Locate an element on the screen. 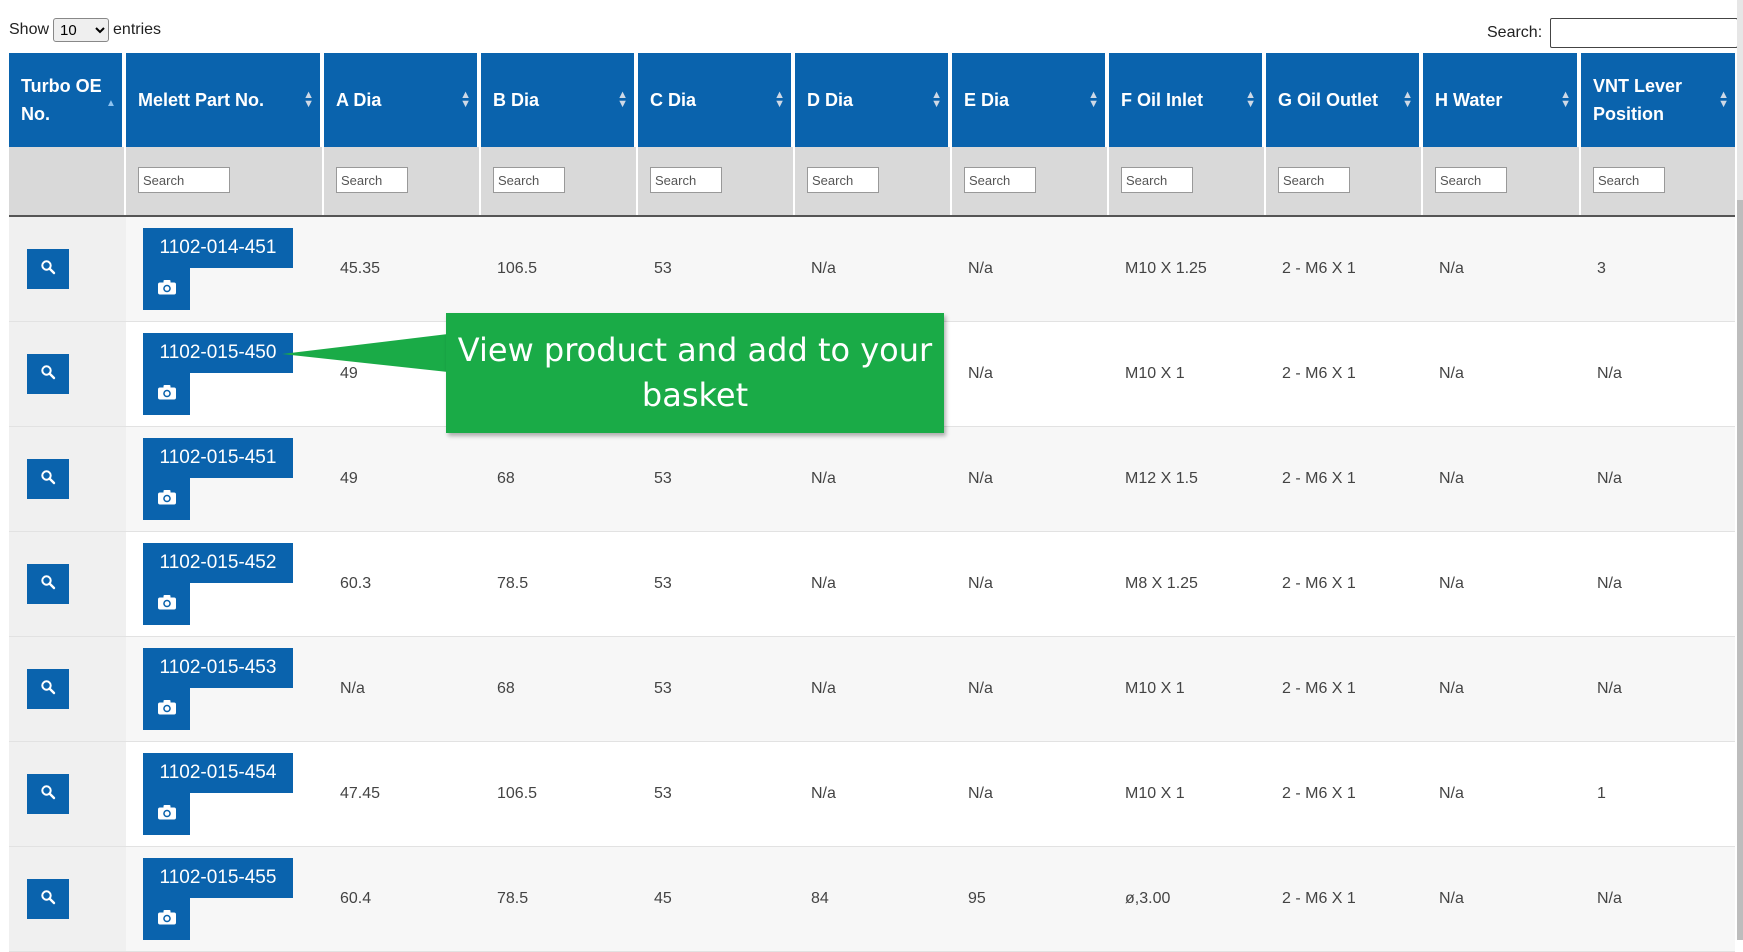 This screenshot has width=1743, height=952. cell-melett-part-no: 1102-015-453 is located at coordinates (225, 689).